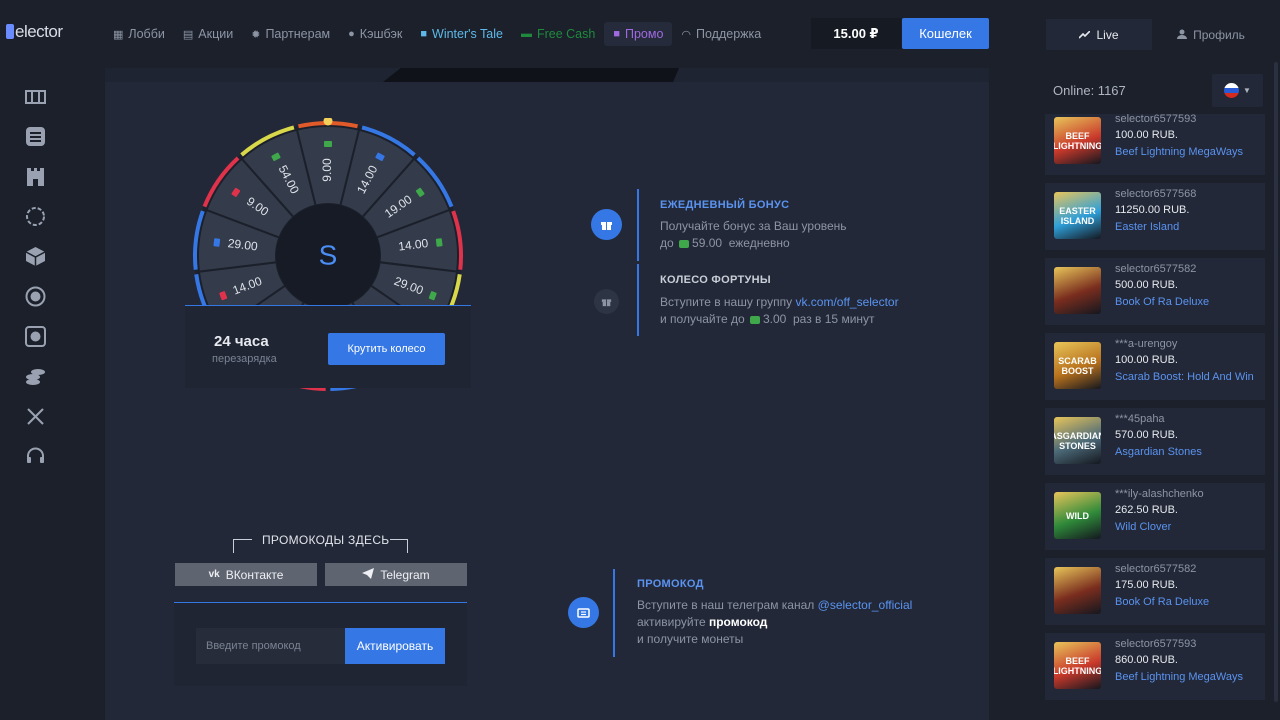 Image resolution: width=1280 pixels, height=720 pixels. What do you see at coordinates (721, 34) in the screenshot?
I see `nav-support: ◠ Поддержка` at bounding box center [721, 34].